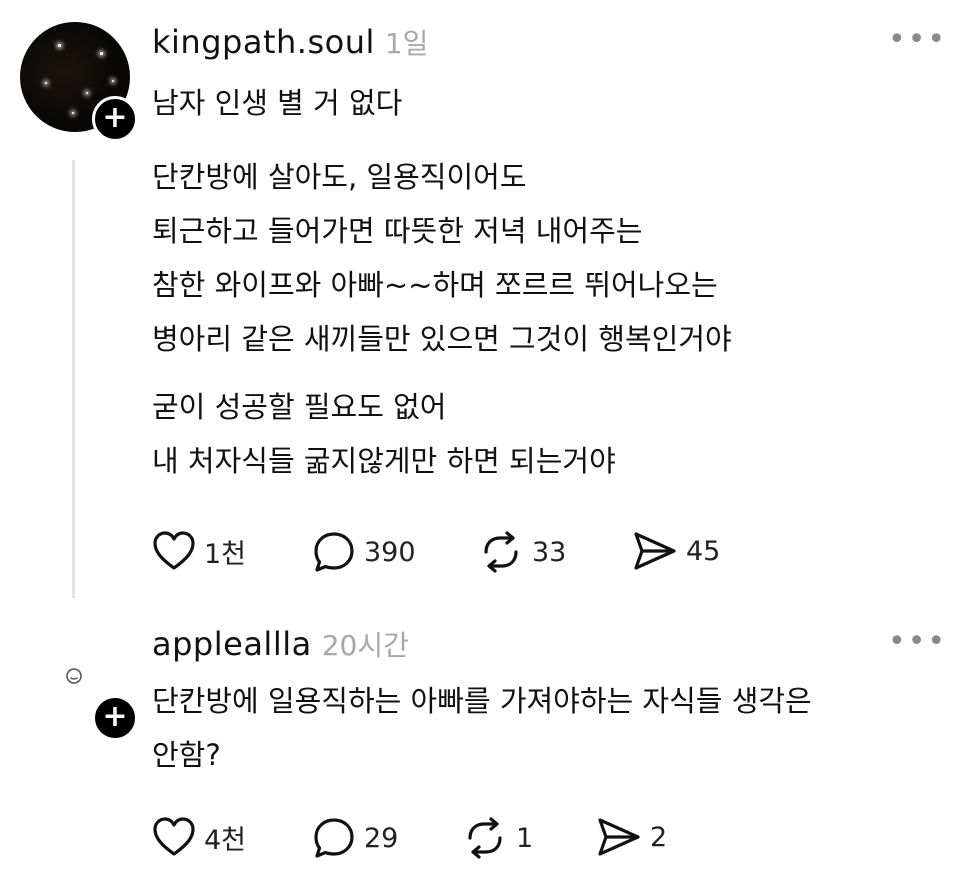 This screenshot has width=966, height=870. Describe the element at coordinates (225, 554) in the screenshot. I see `post-like-count: 1천` at that location.